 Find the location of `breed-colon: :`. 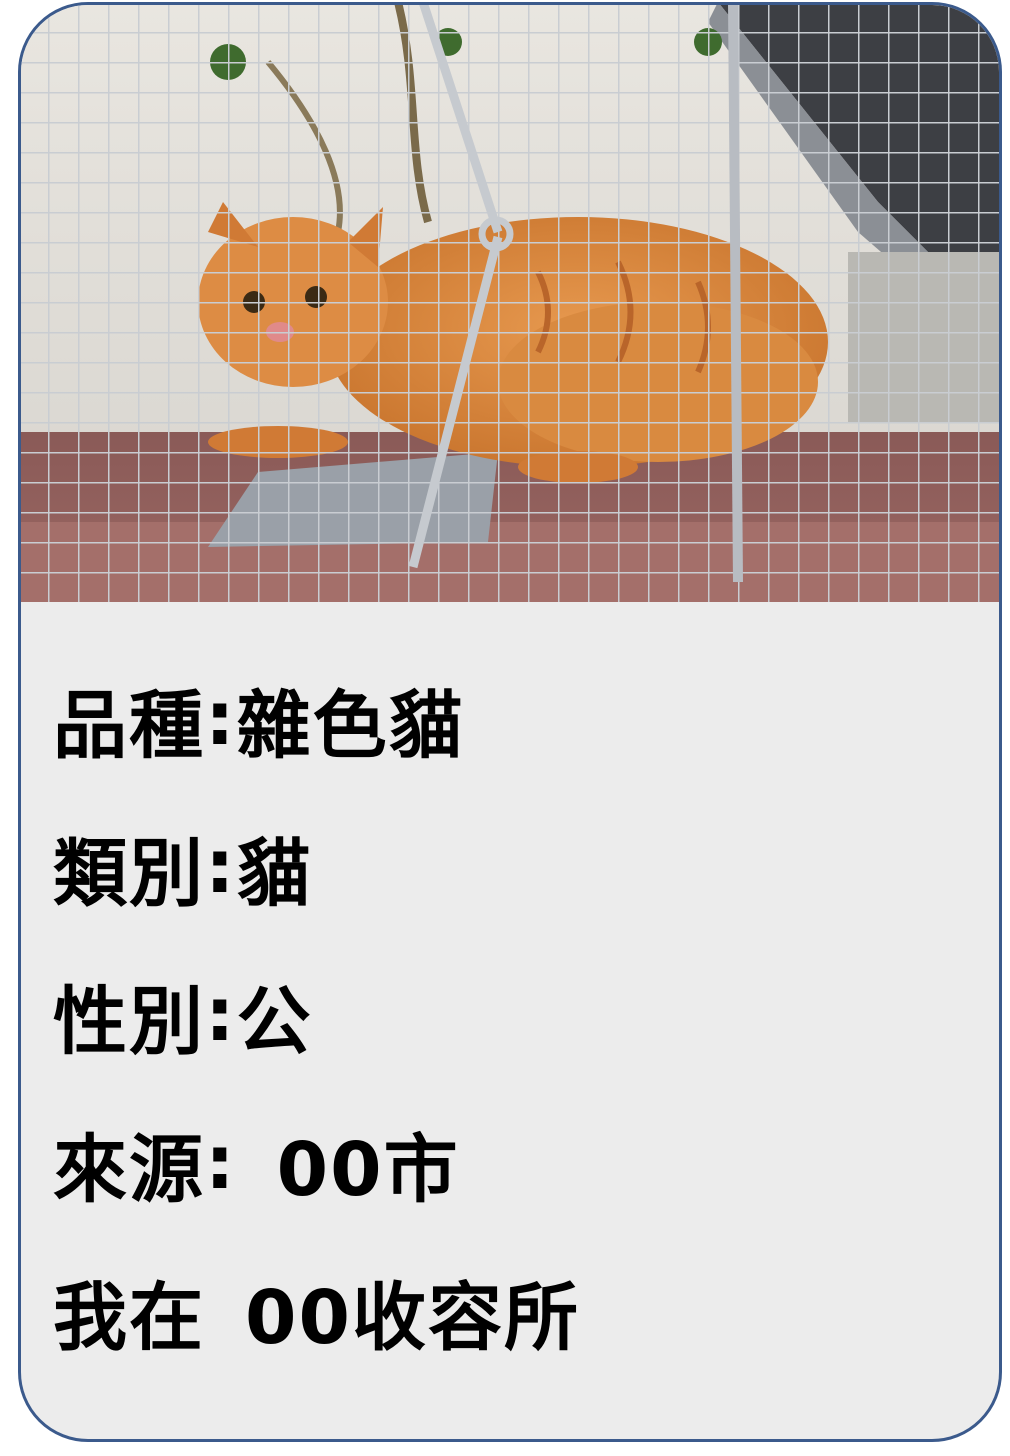

breed-colon: : is located at coordinates (221, 719).